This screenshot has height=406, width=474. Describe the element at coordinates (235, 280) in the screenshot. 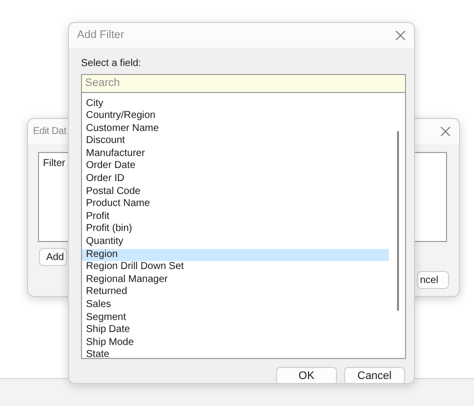

I see `list-item: Regional Manager` at that location.